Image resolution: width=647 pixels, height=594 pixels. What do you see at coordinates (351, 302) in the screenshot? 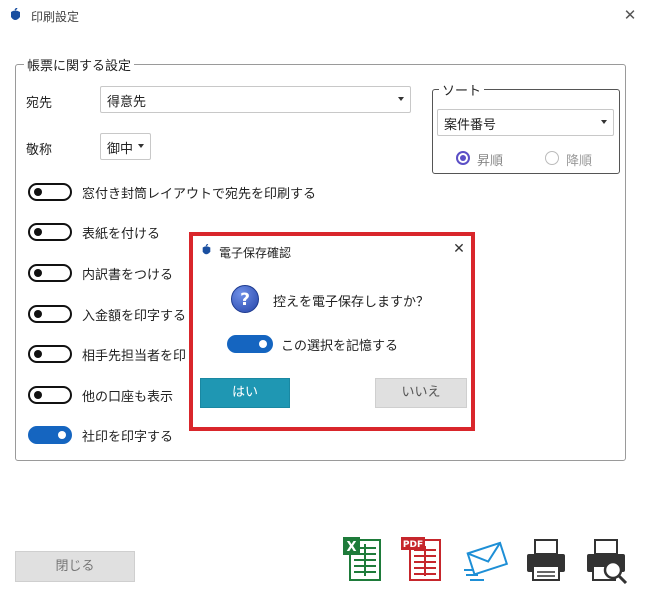
I see `dialog-message: 控えを電子保存しますか？` at bounding box center [351, 302].